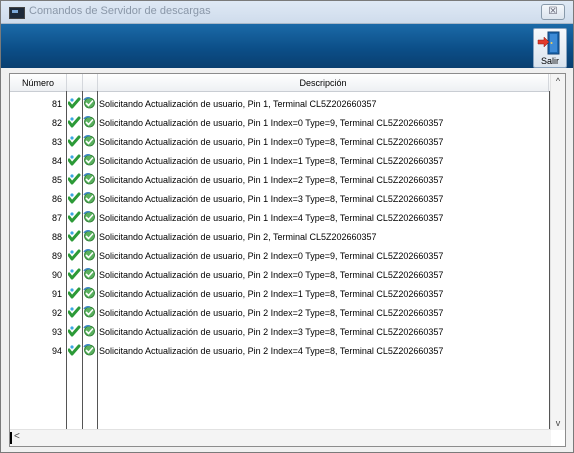 This screenshot has height=453, width=574. I want to click on row-number: 94, so click(56, 351).